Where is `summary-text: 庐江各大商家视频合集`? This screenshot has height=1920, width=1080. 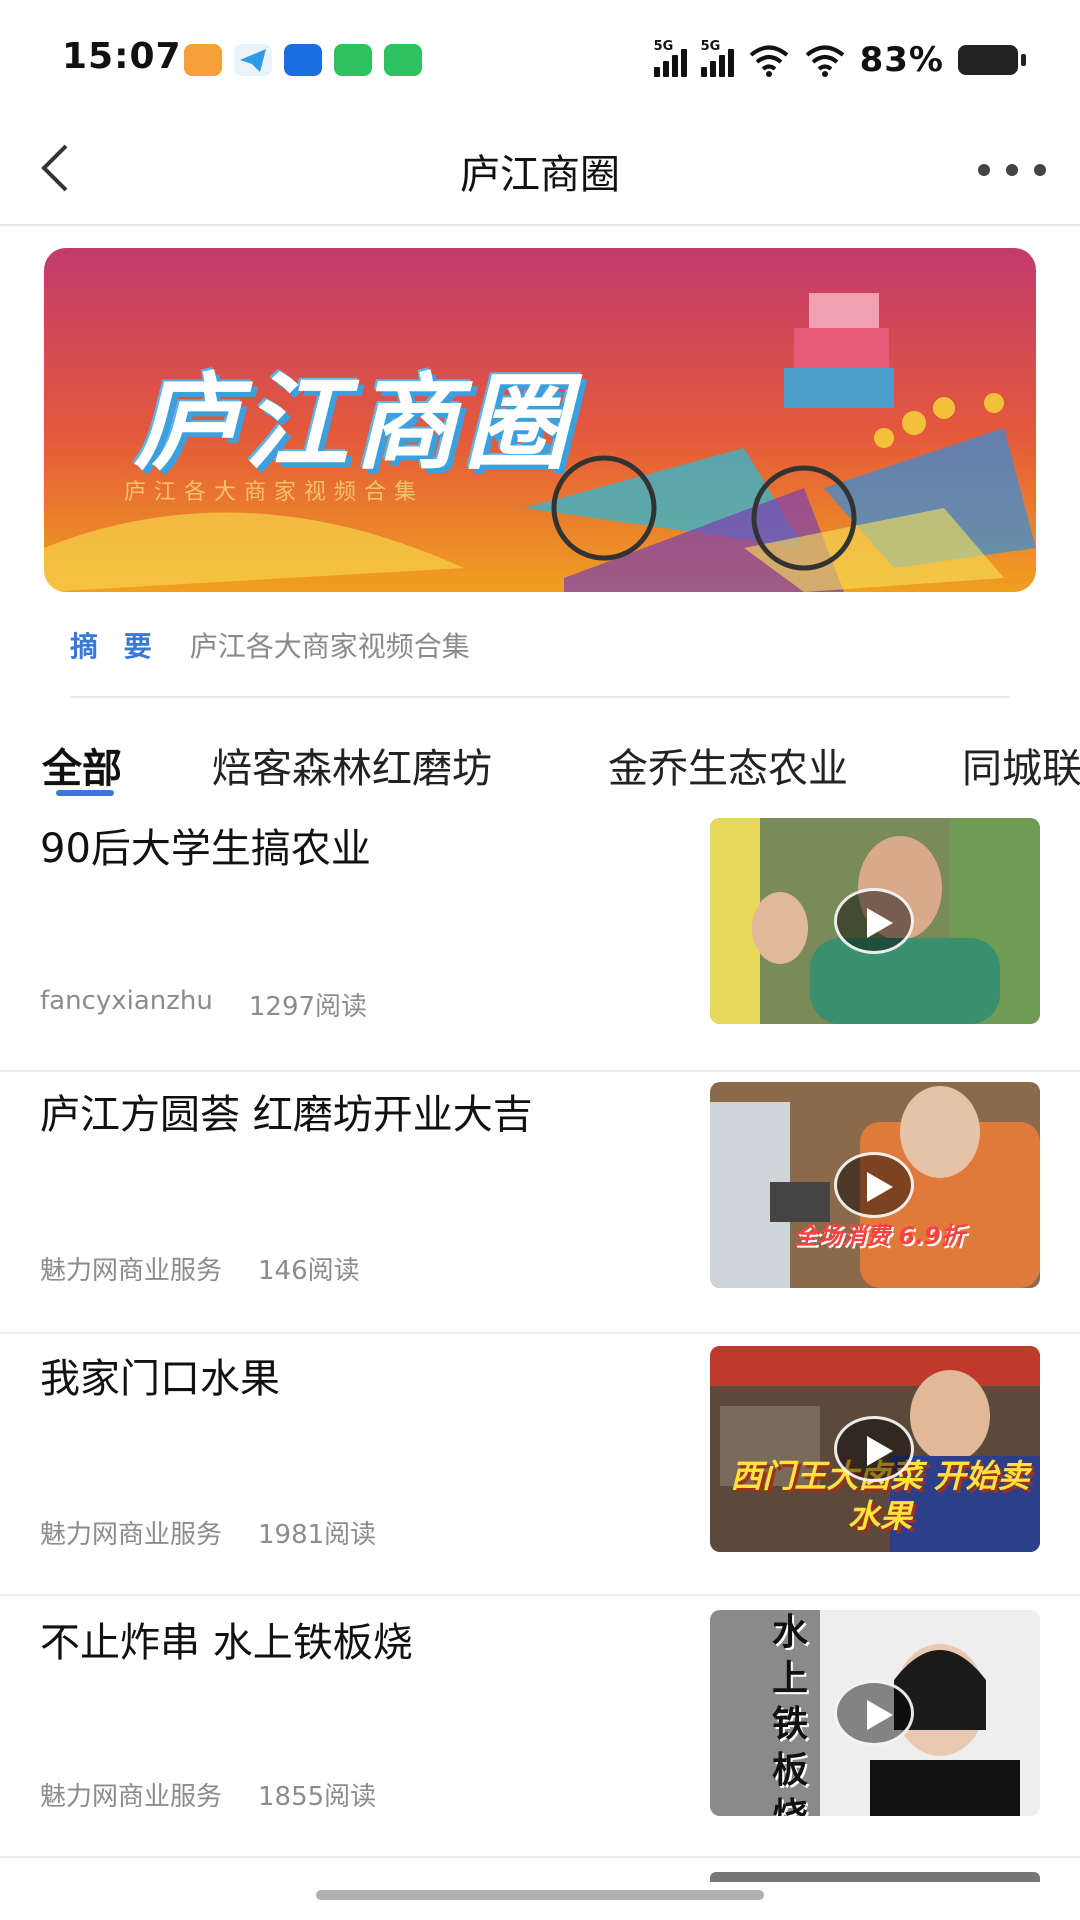
summary-text: 庐江各大商家视频合集 is located at coordinates (329, 646).